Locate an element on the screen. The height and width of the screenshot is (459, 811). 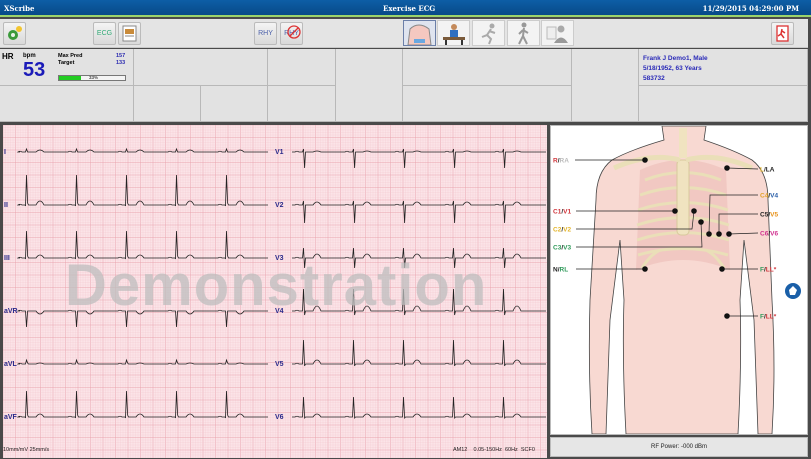
electrode-label-aha: V2 is located at coordinates (567, 229).